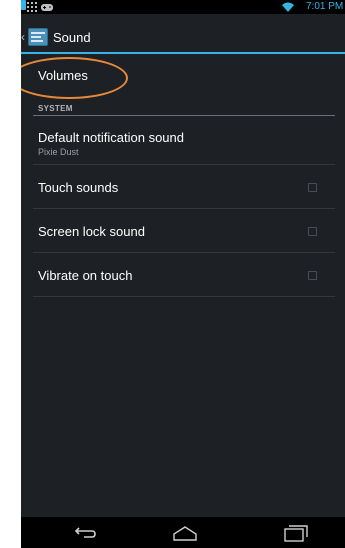 The width and height of the screenshot is (345, 548). I want to click on screen-lock-sound-label: Screen lock sound, so click(91, 231).